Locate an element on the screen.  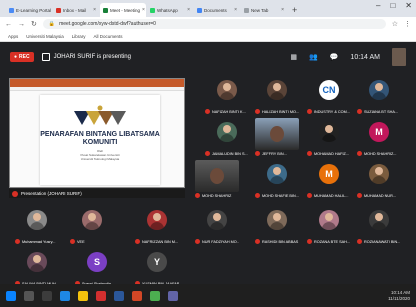
minimize-icon: – is located at coordinates (378, 5).